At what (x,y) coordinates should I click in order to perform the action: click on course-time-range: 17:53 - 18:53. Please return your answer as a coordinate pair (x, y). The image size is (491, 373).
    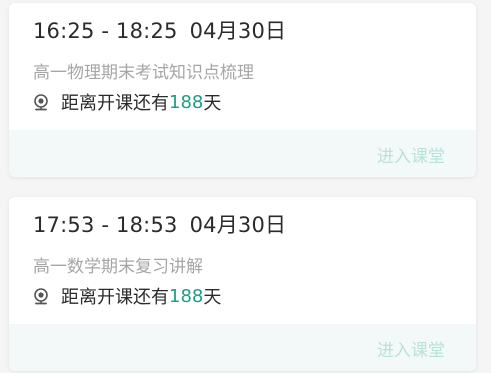
    Looking at the image, I should click on (105, 225).